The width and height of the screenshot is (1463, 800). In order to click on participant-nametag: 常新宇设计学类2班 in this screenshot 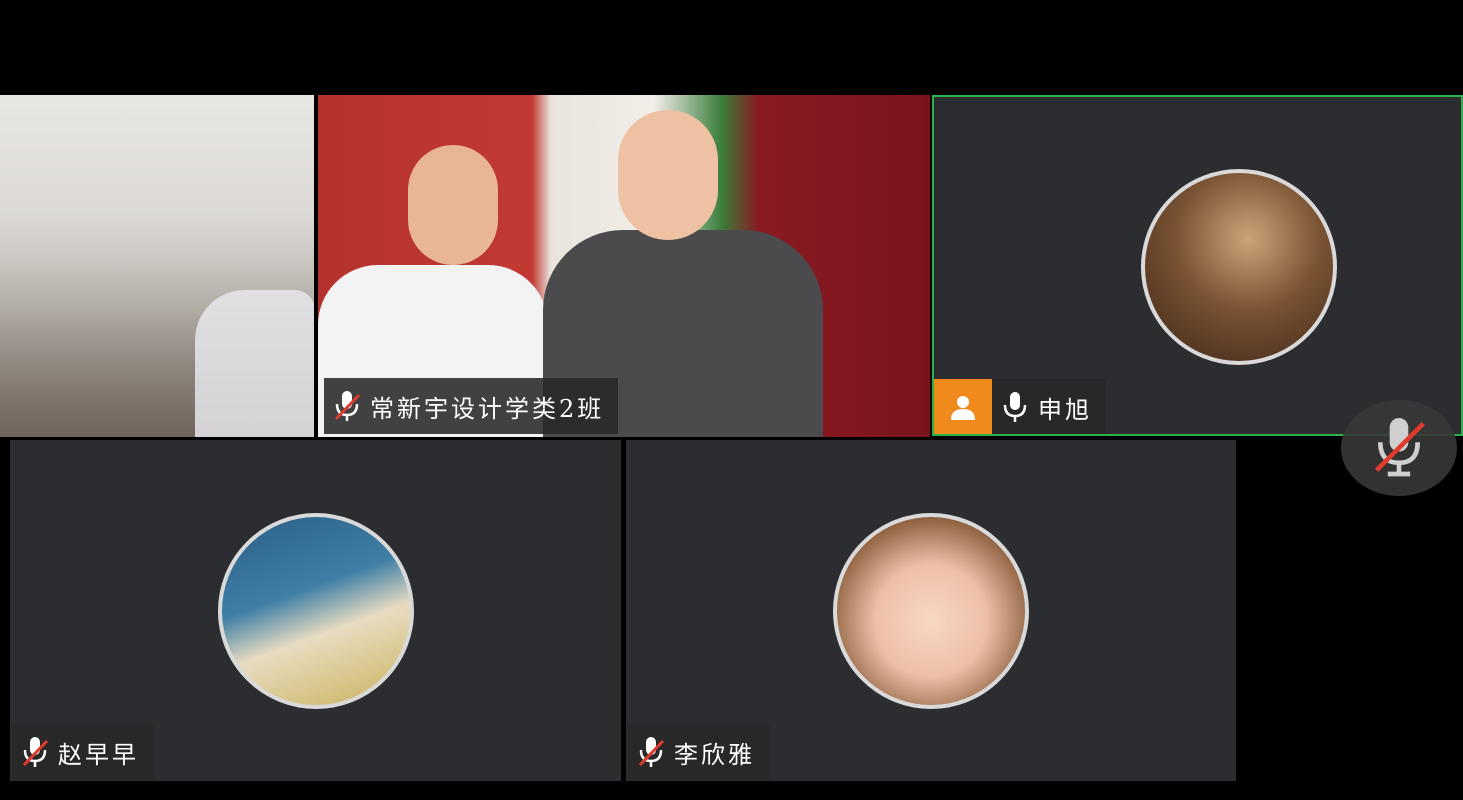, I will do `click(471, 406)`.